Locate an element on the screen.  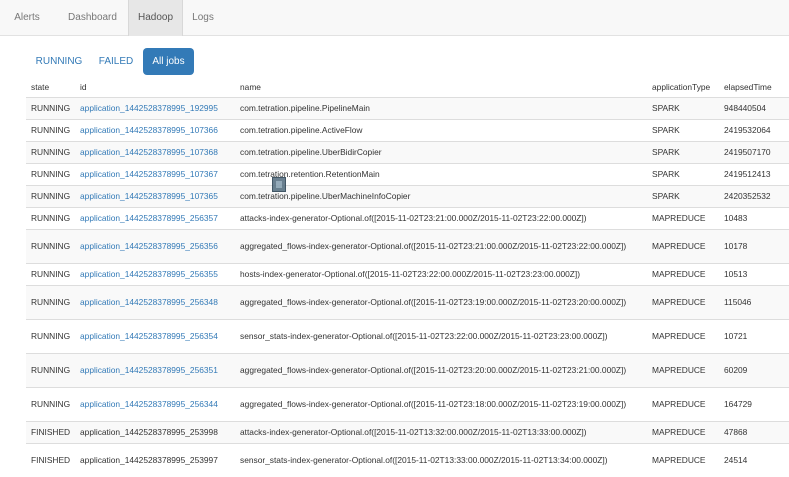
cell-elapsed-time: 164729 is located at coordinates (754, 405).